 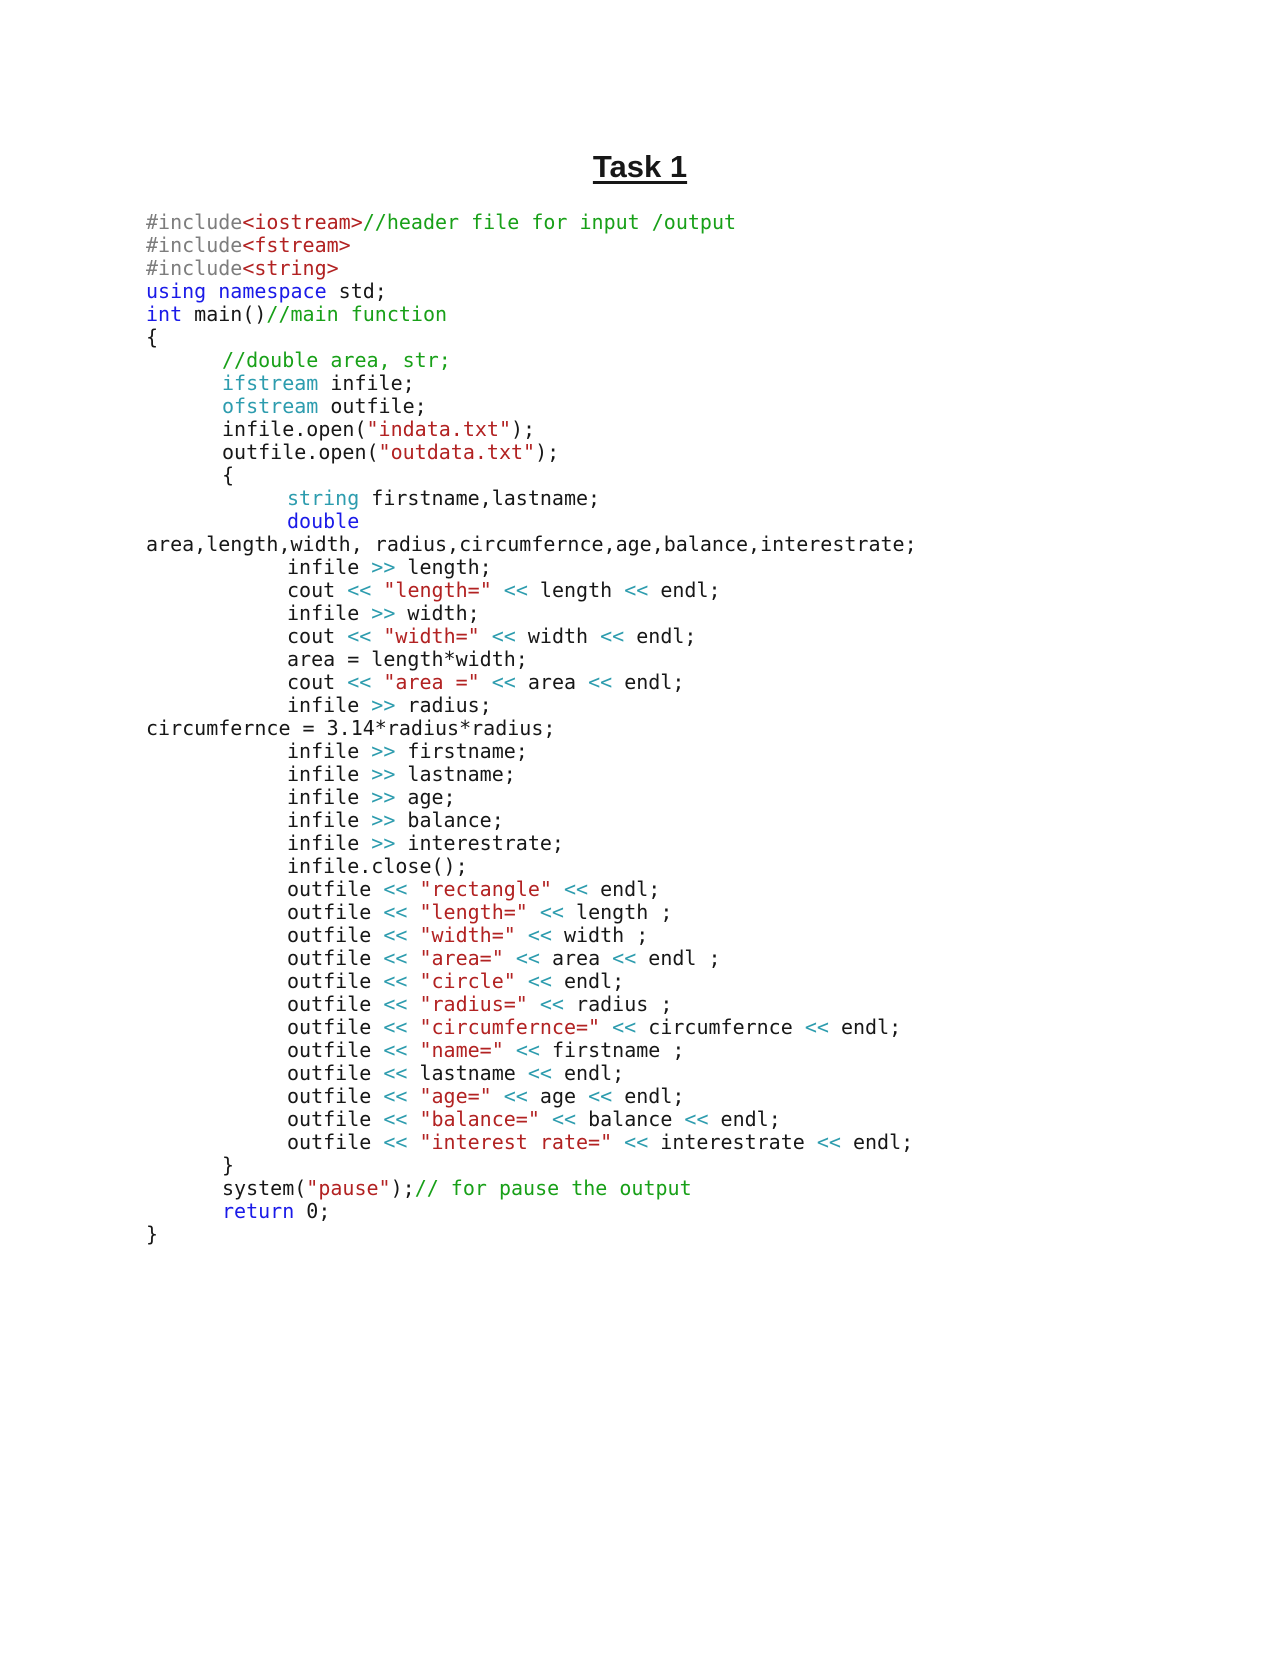 What do you see at coordinates (576, 958) in the screenshot?
I see `token-plain: area` at bounding box center [576, 958].